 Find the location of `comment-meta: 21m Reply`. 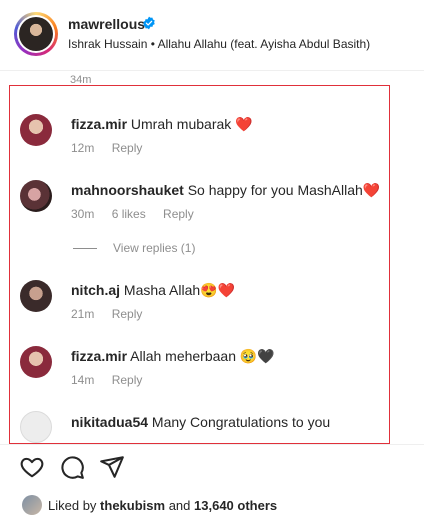

comment-meta: 21m Reply is located at coordinates (113, 314).